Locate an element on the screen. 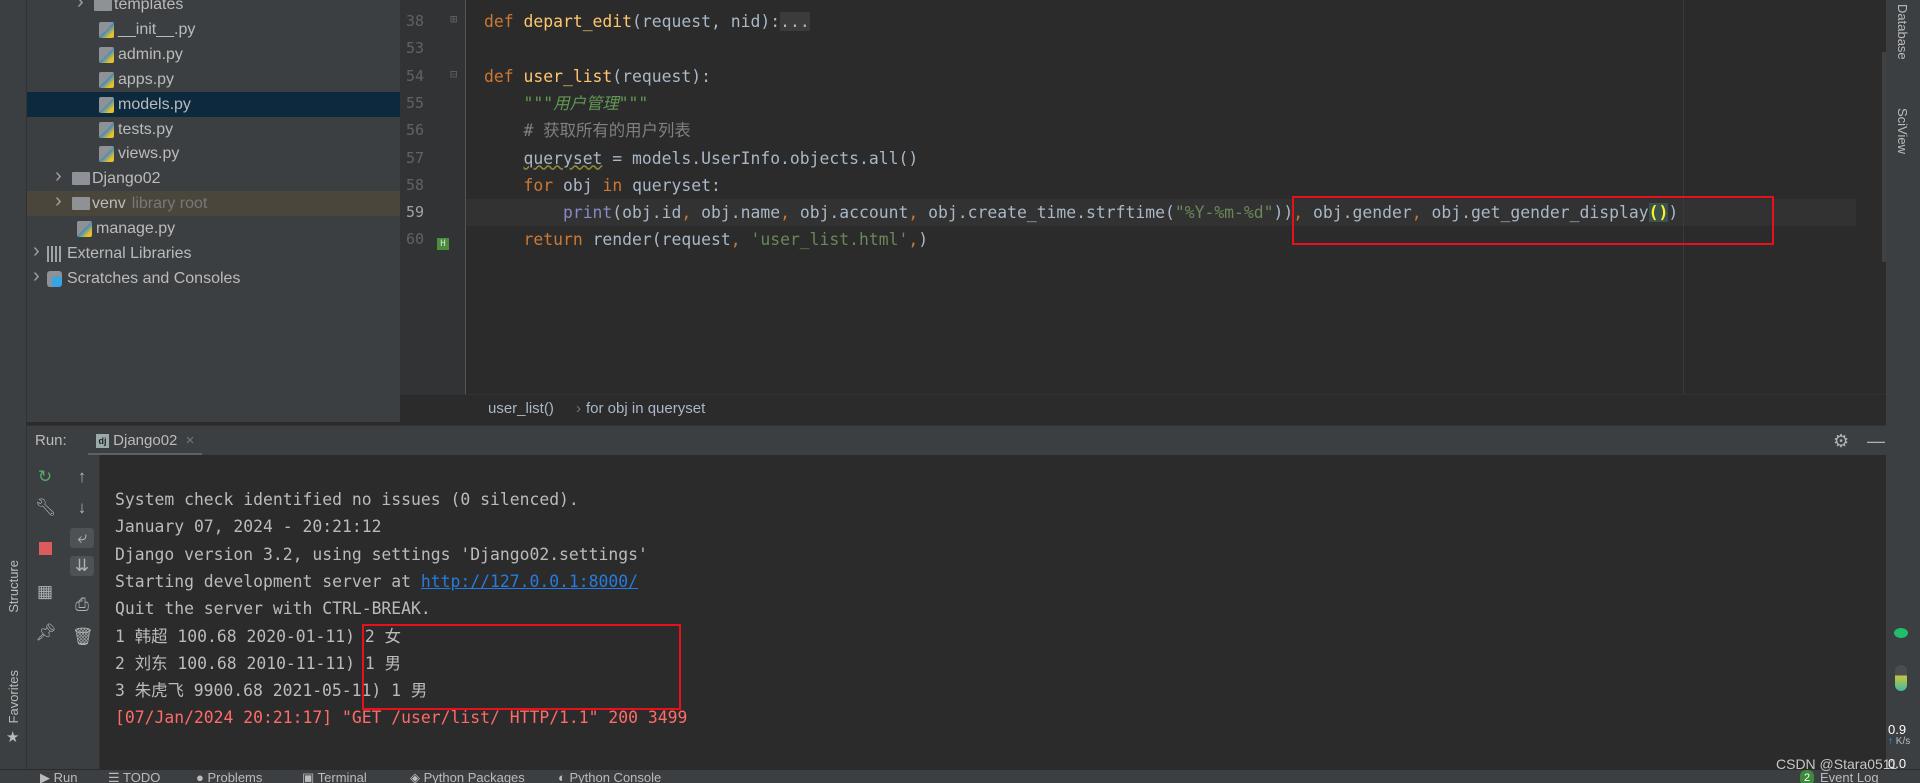  console-text: Quit the server with CTRL-BREAK. is located at coordinates (273, 609).